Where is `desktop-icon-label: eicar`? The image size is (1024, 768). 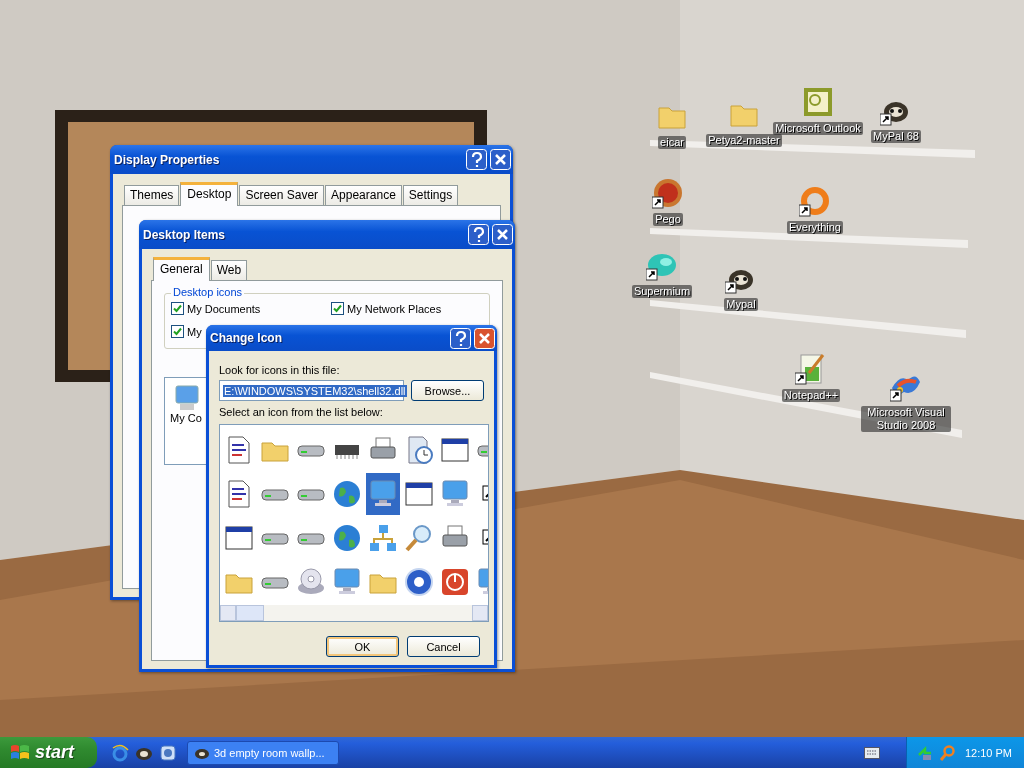
desktop-icon-label: eicar is located at coordinates (672, 142).